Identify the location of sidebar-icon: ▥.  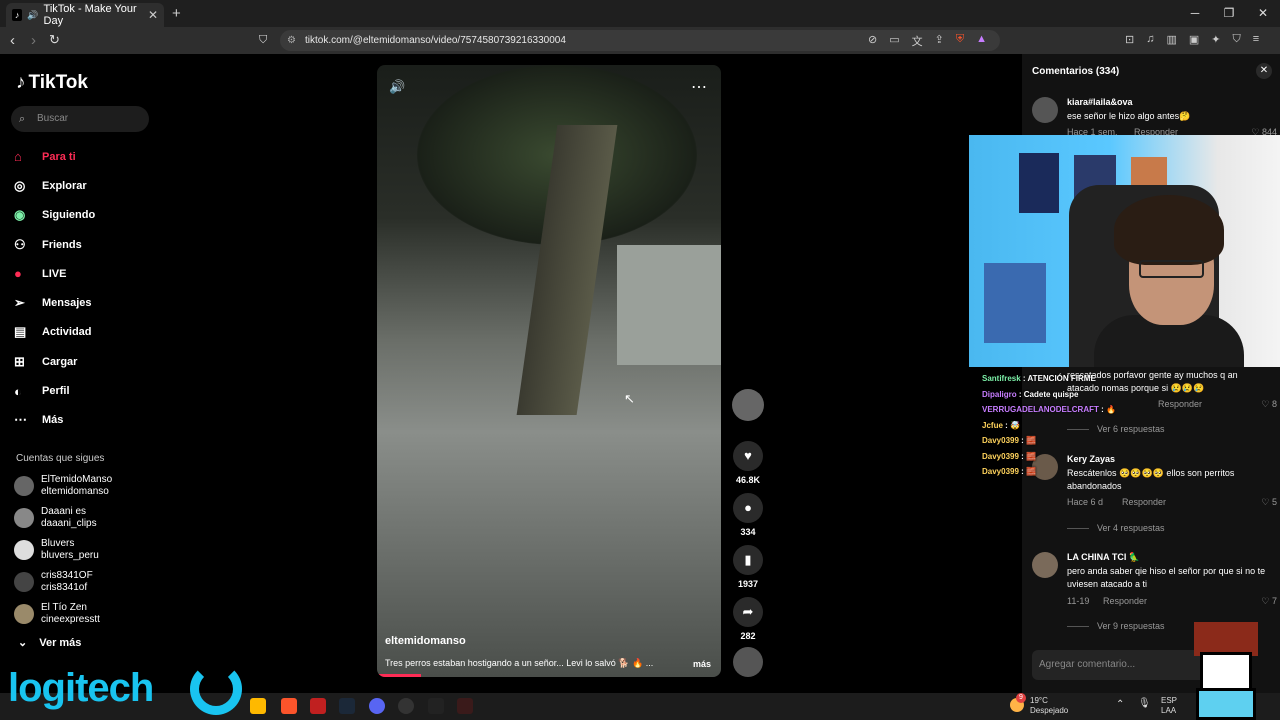
(1171, 39).